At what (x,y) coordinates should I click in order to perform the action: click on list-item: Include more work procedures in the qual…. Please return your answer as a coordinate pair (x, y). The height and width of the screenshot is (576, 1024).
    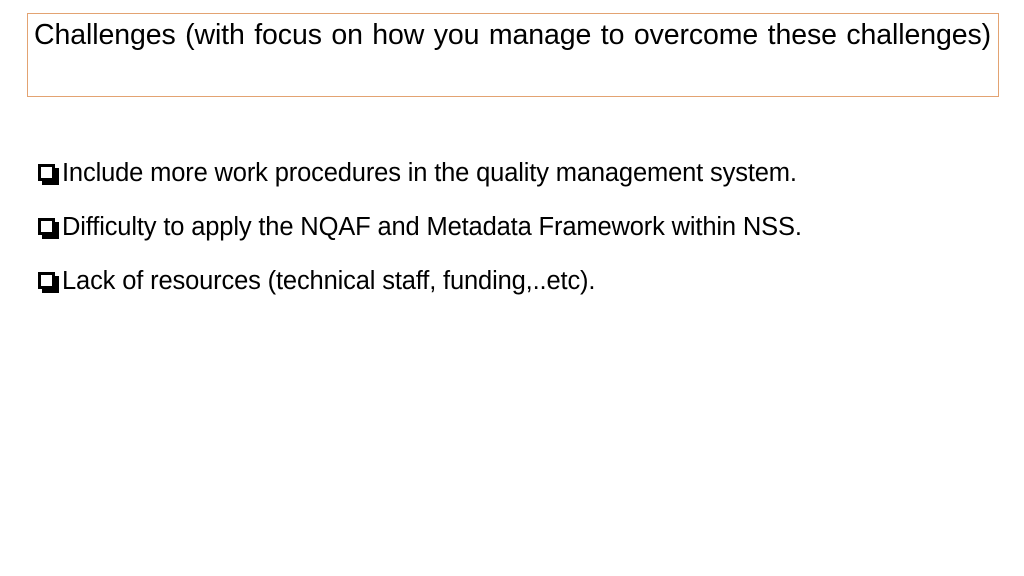
    Looking at the image, I should click on (513, 185).